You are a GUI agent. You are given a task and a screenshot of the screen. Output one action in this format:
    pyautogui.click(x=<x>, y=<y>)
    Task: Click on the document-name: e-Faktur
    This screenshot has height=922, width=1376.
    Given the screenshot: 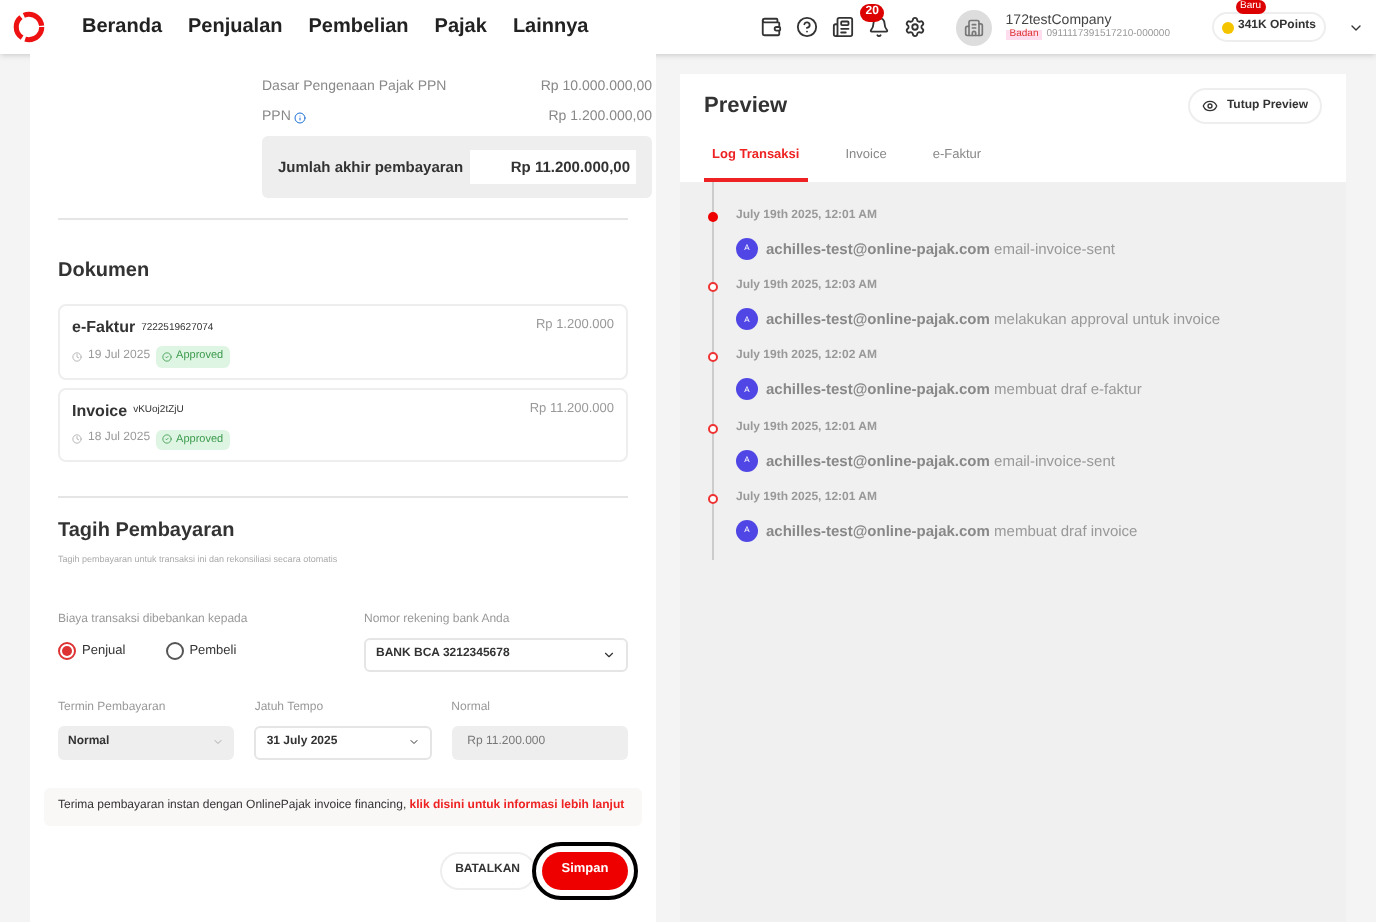 What is the action you would take?
    pyautogui.click(x=104, y=328)
    